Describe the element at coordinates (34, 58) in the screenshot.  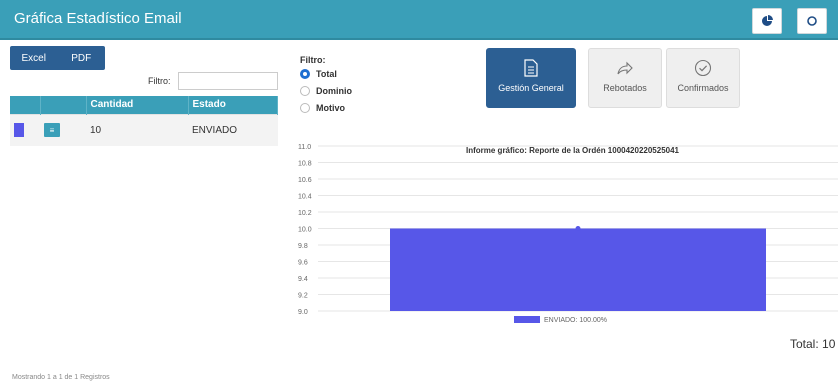
I see `excel-button: Excel` at that location.